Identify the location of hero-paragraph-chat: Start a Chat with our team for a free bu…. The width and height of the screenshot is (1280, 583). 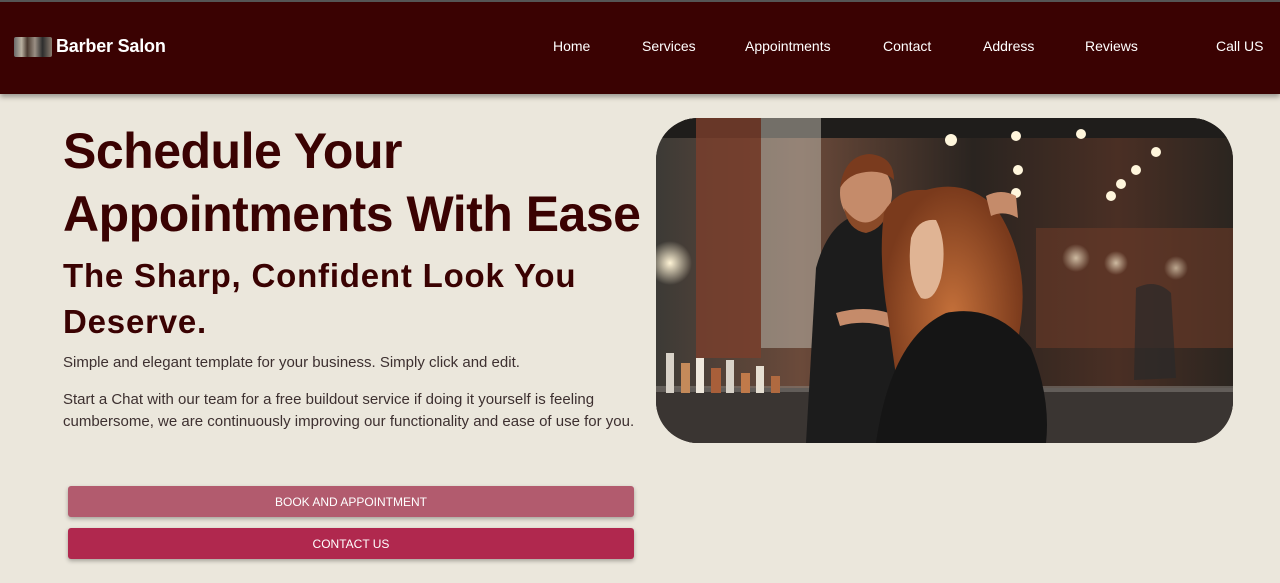
(349, 410).